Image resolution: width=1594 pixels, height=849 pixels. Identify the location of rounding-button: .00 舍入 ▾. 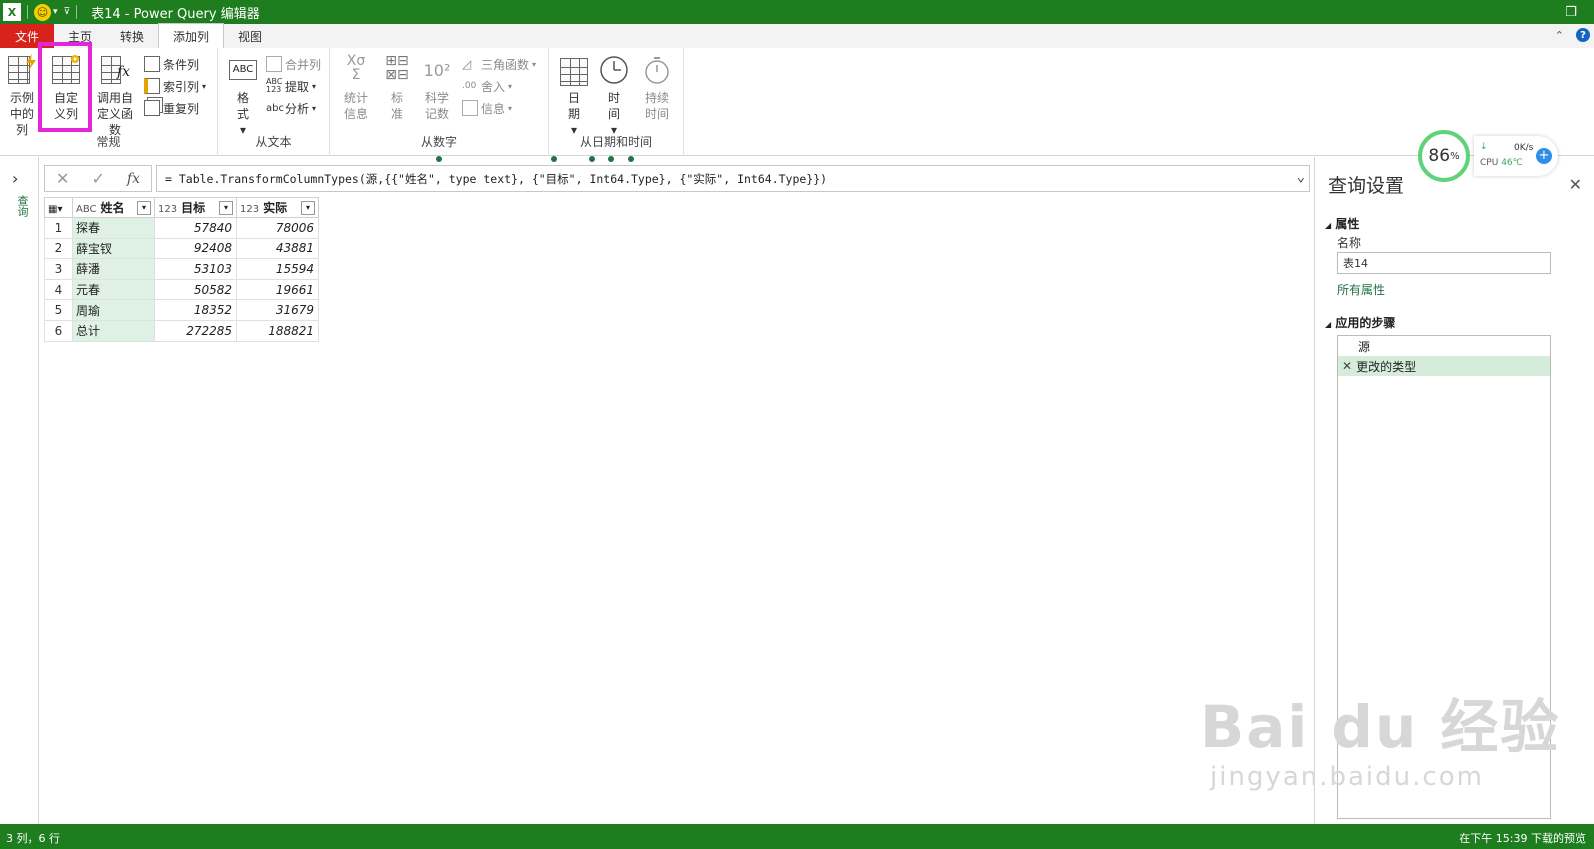
(487, 86).